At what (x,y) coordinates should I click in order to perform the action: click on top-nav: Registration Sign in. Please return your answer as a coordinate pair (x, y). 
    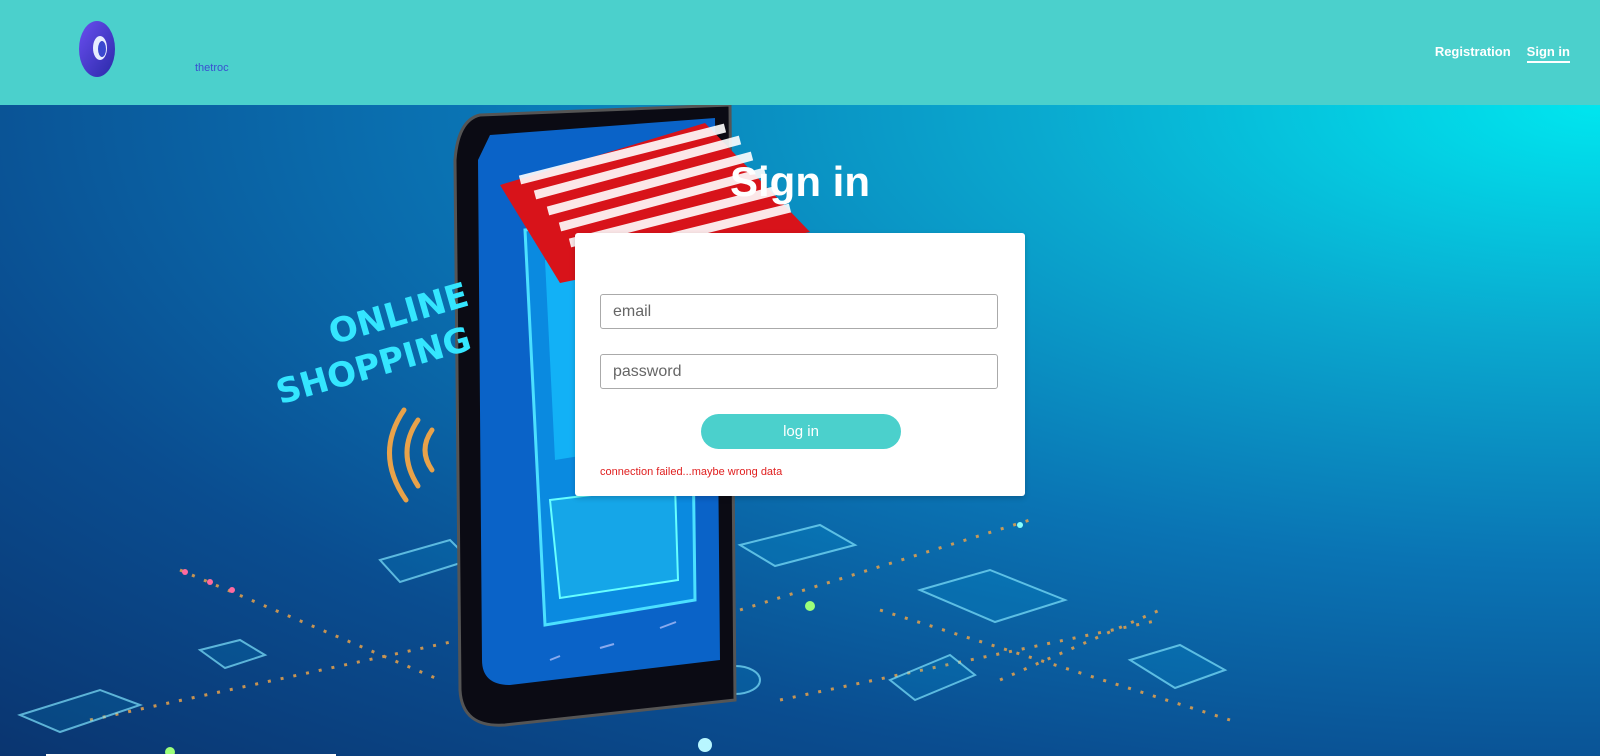
    Looking at the image, I should click on (1502, 53).